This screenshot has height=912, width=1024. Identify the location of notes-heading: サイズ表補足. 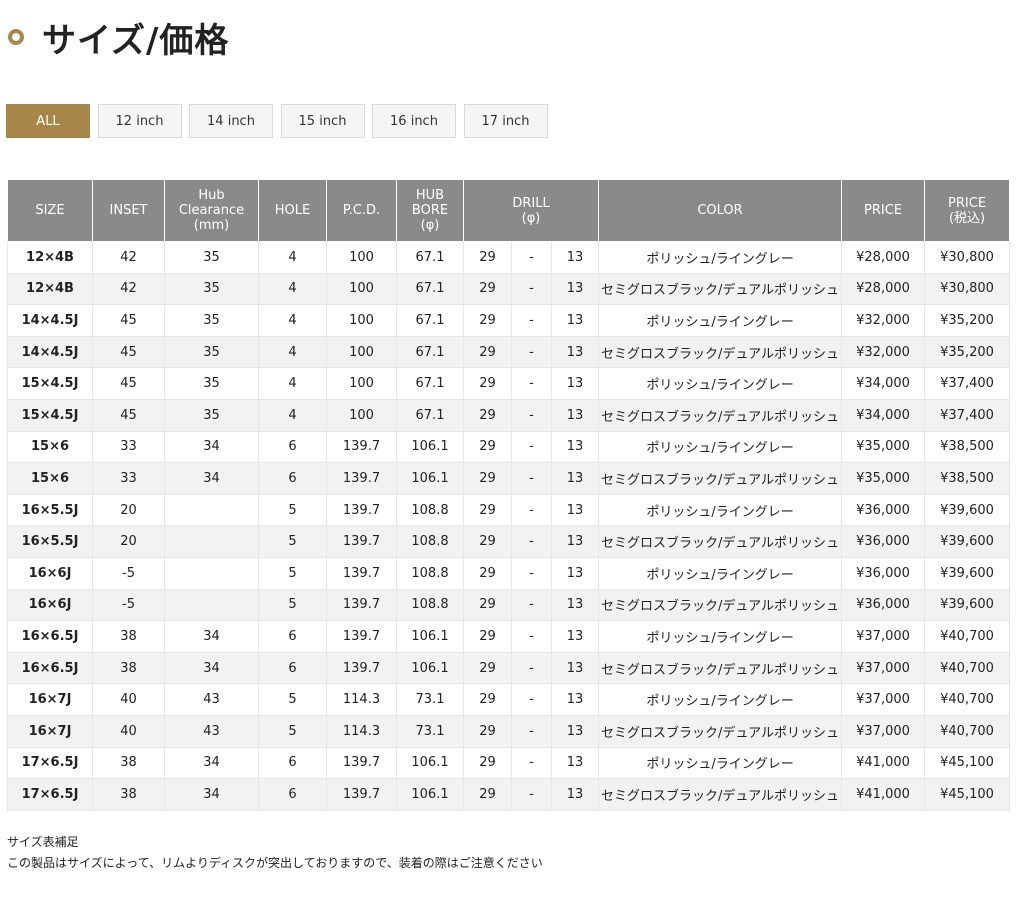
(43, 842).